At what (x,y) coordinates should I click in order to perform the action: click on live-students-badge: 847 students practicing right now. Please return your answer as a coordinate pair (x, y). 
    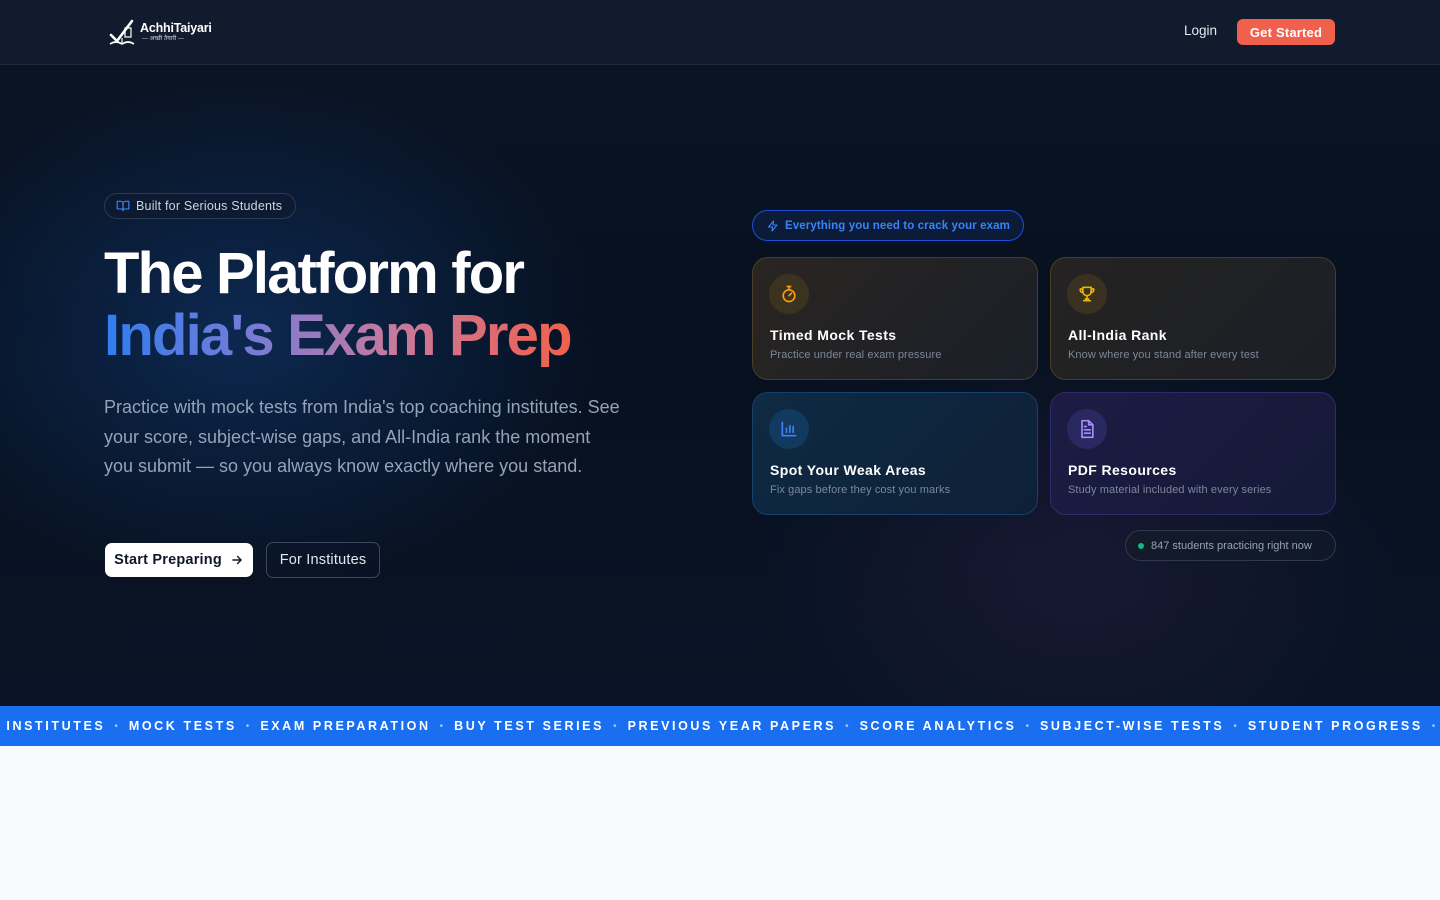
    Looking at the image, I should click on (1230, 545).